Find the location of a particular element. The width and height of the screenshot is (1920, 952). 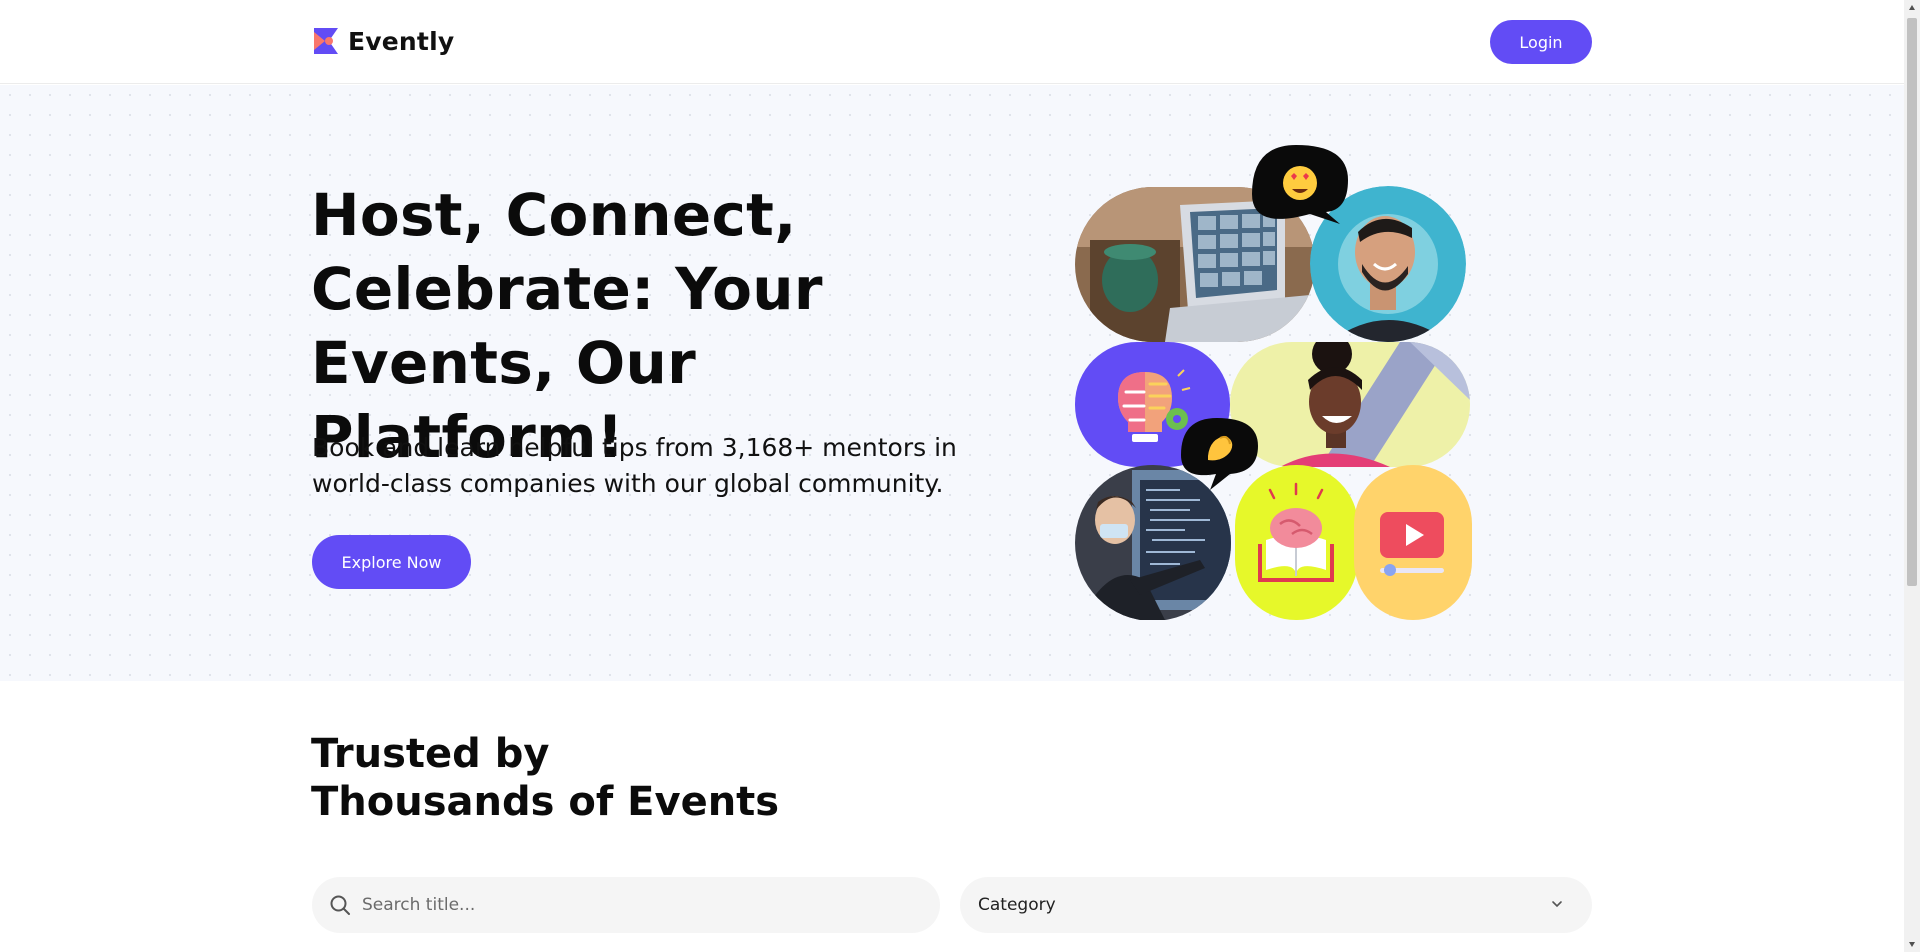

category-label: Category is located at coordinates (1017, 905).